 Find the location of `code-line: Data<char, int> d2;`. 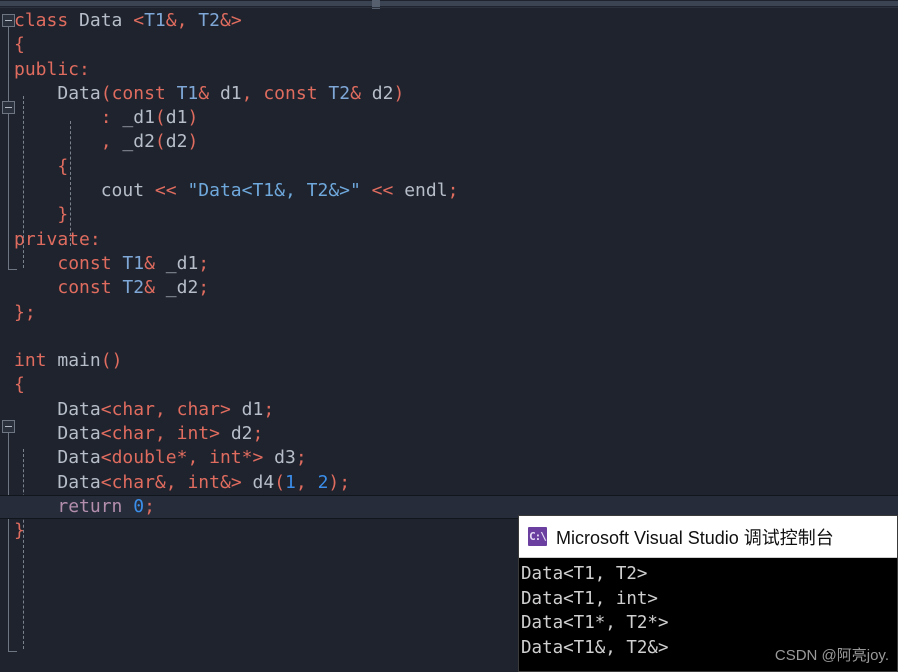

code-line: Data<char, int> d2; is located at coordinates (449, 434).